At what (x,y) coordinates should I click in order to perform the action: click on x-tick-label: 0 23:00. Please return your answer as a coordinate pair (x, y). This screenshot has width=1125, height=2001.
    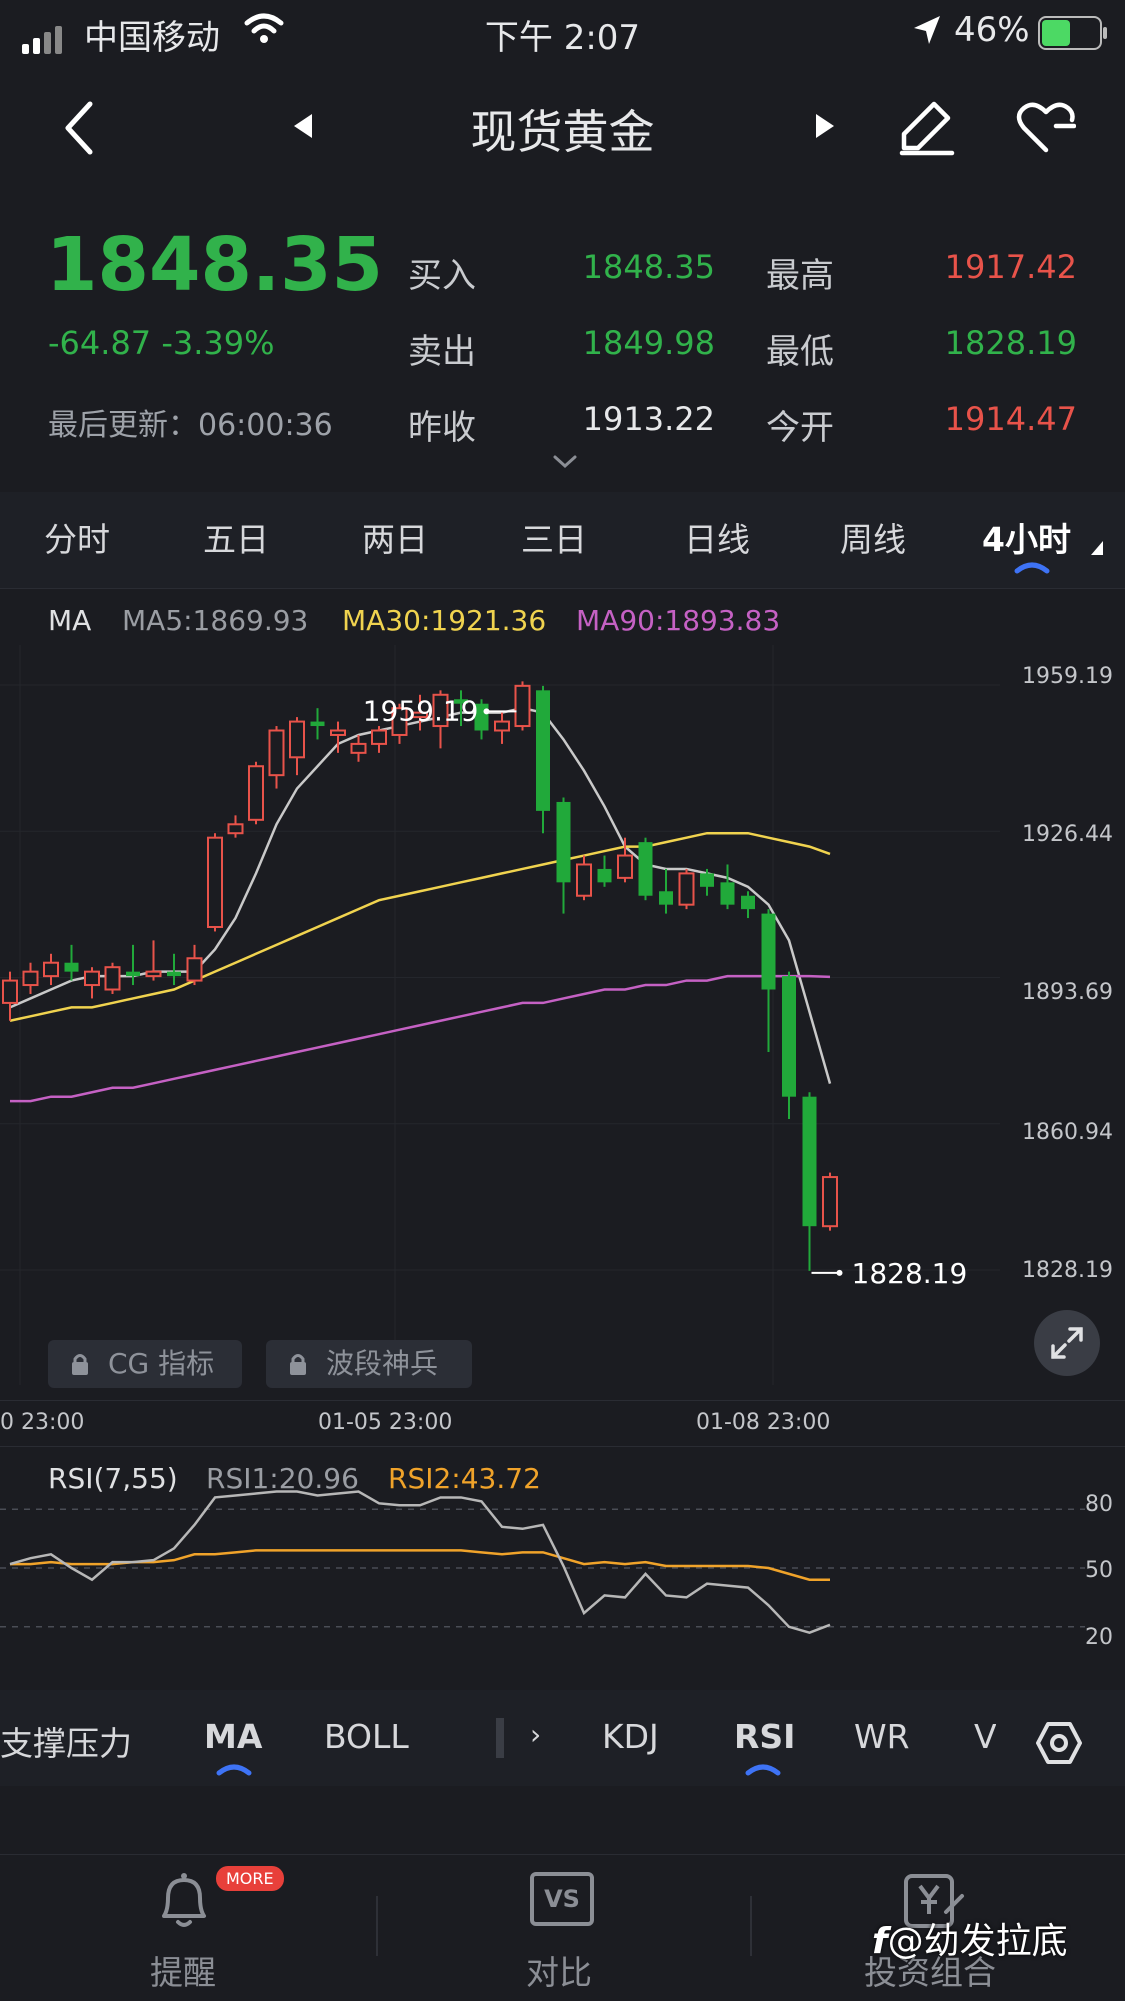
    Looking at the image, I should click on (42, 1422).